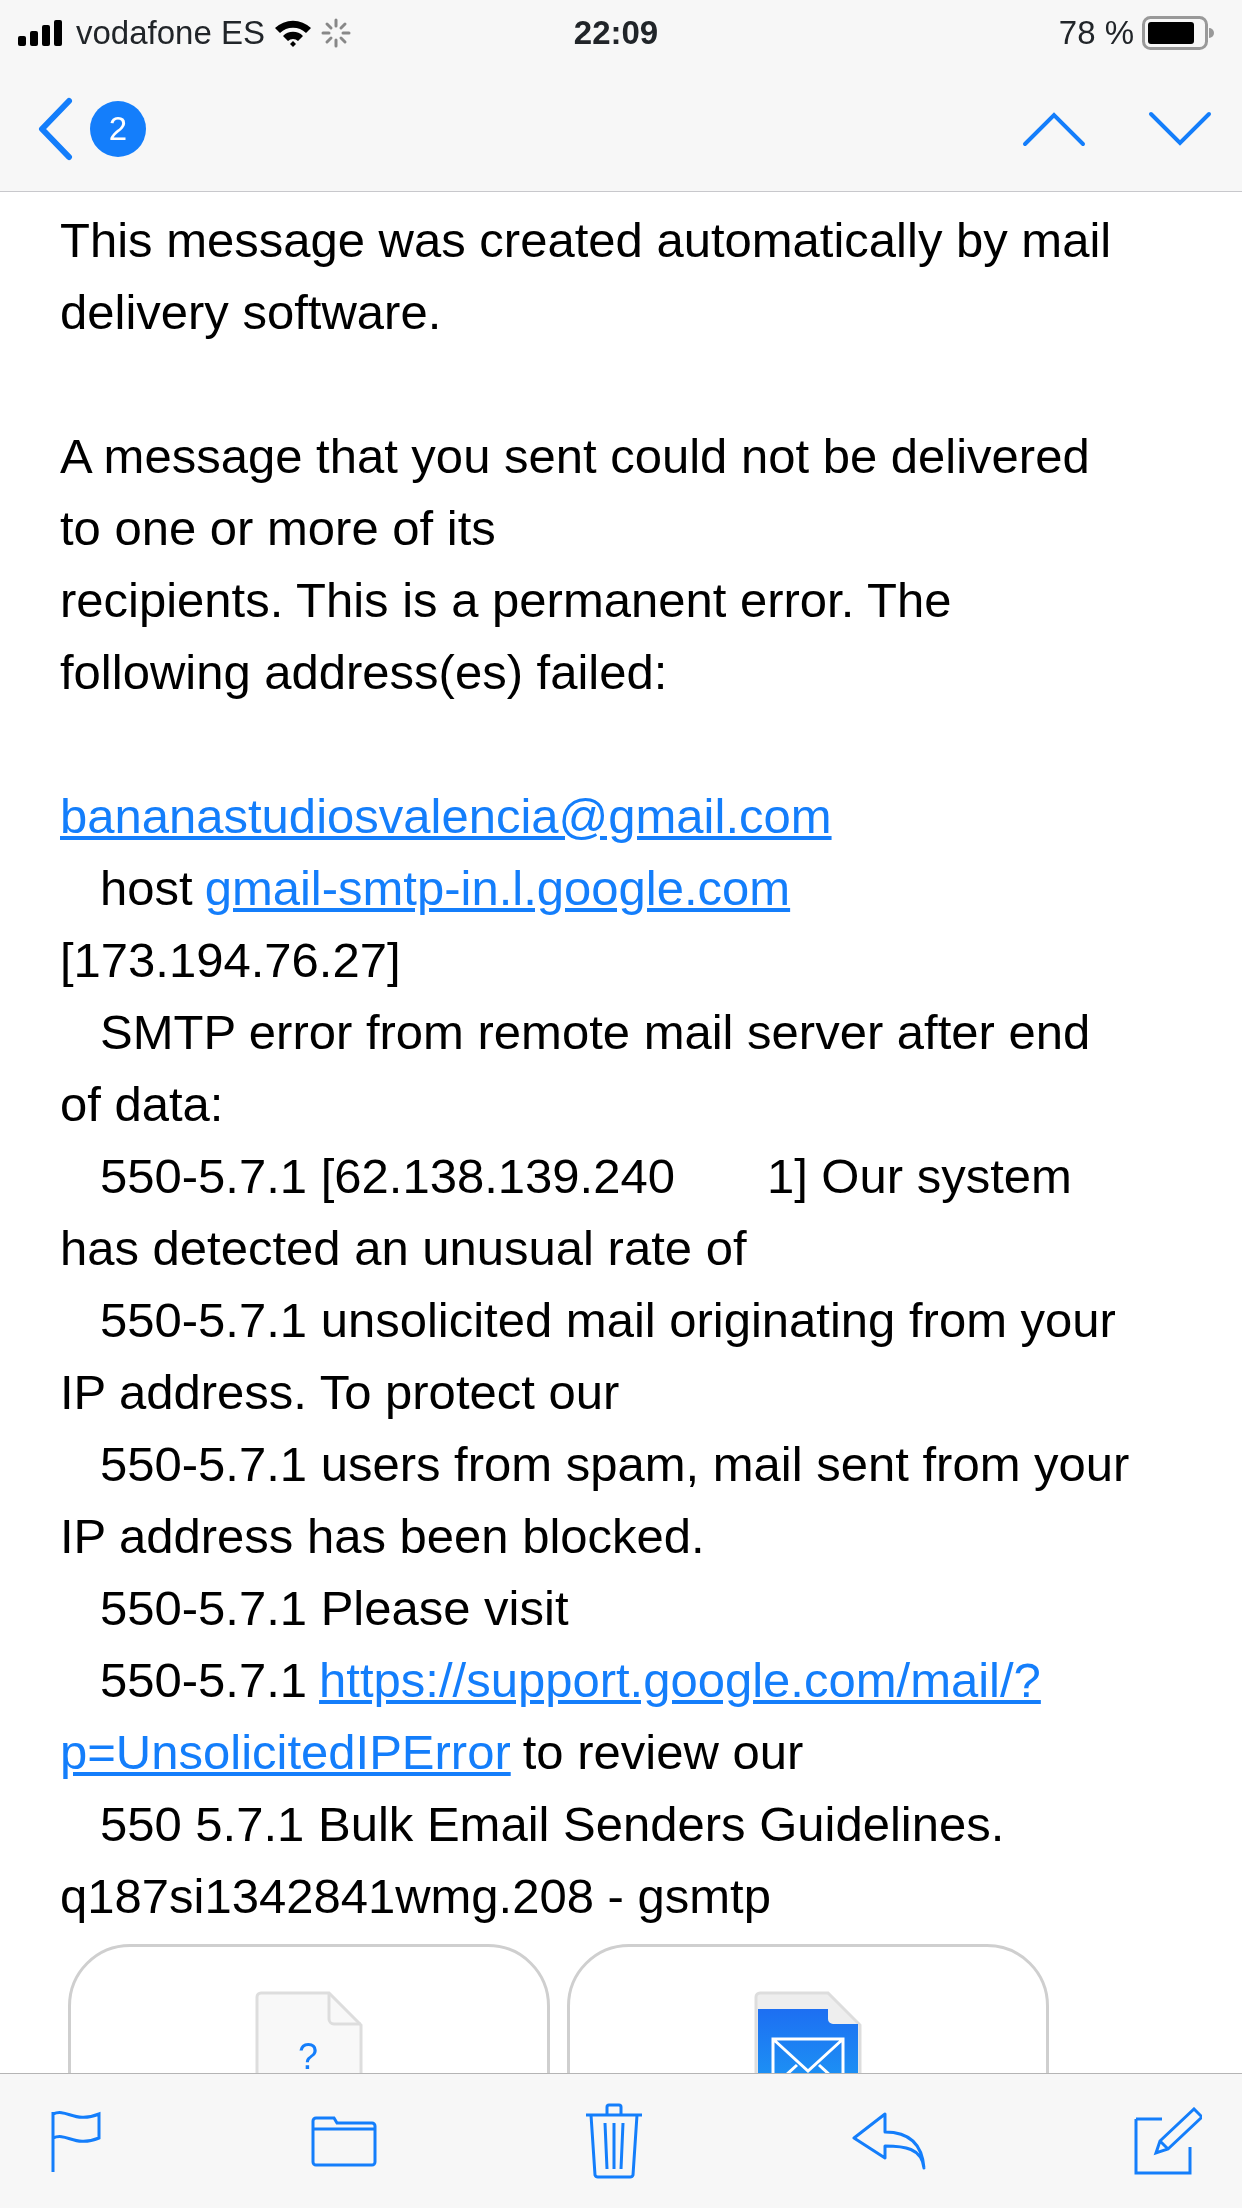  I want to click on reply-button, so click(888, 2141).